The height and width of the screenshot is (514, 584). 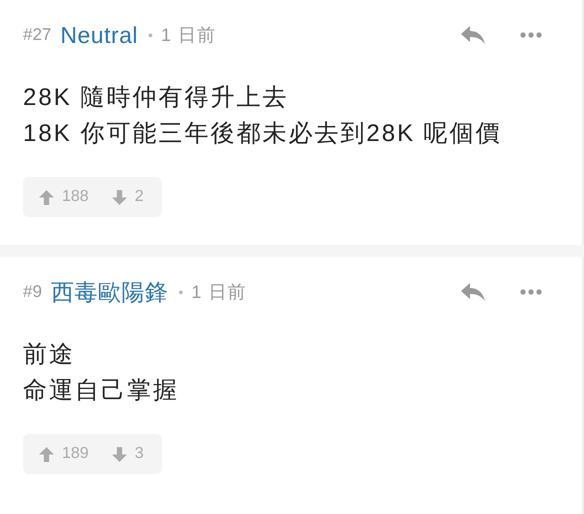 I want to click on upvote-count: 189, so click(x=75, y=454).